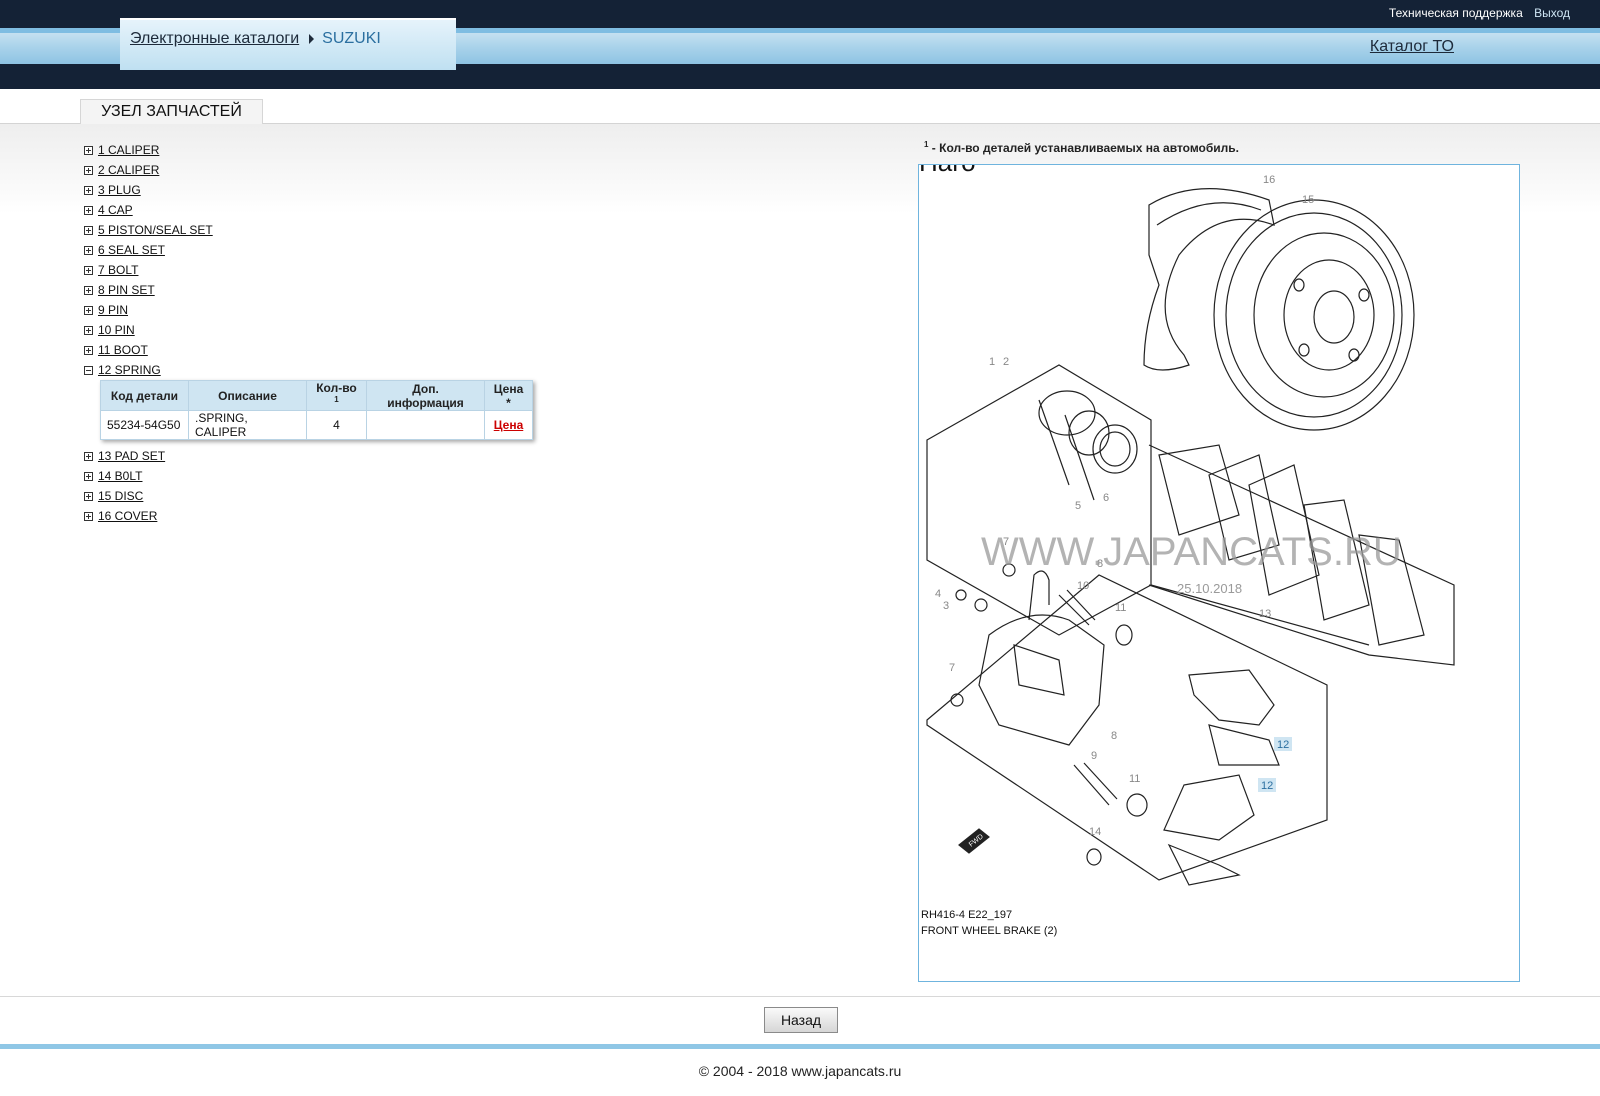 The height and width of the screenshot is (1096, 1600). I want to click on callout-number: 7, so click(952, 668).